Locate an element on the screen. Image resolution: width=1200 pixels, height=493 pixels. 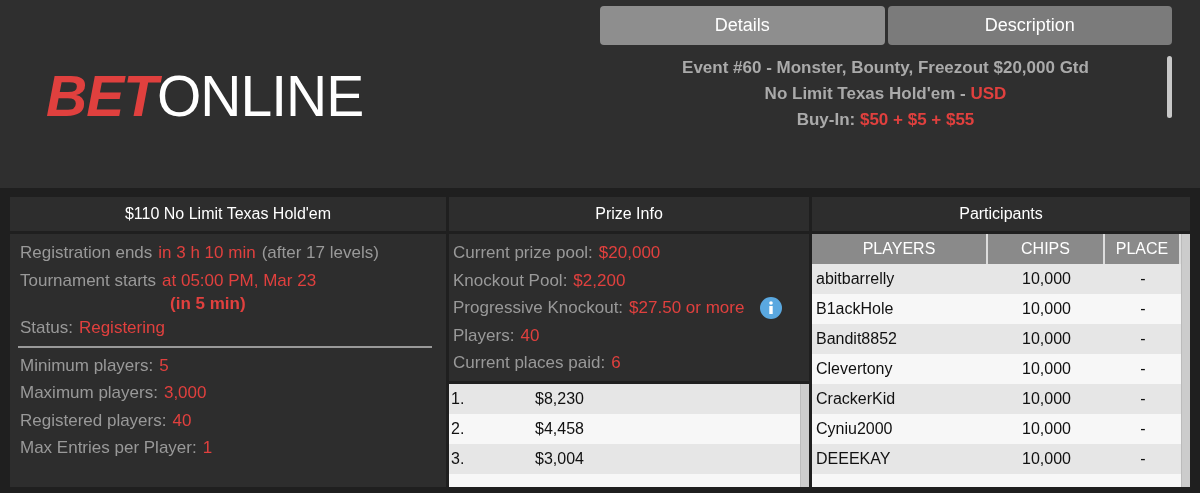
place-cell-text: 2. is located at coordinates (458, 428).